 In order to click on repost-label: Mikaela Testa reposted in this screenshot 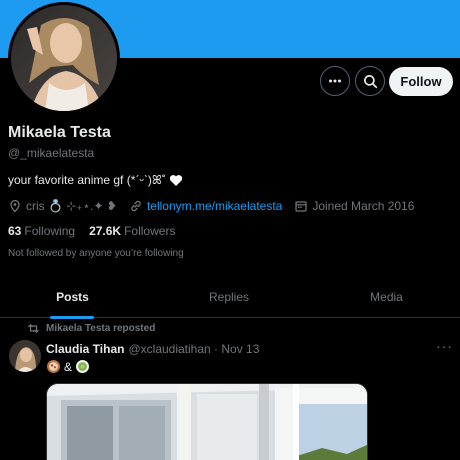, I will do `click(100, 328)`.